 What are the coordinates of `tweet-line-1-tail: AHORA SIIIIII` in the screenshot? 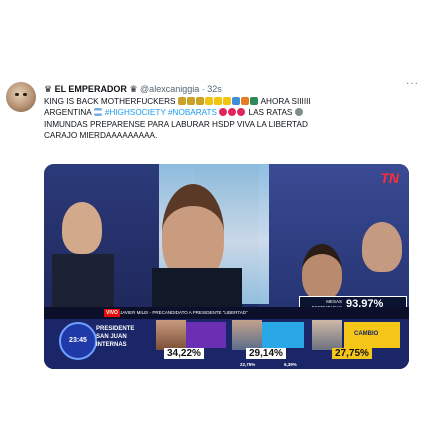 It's located at (285, 101).